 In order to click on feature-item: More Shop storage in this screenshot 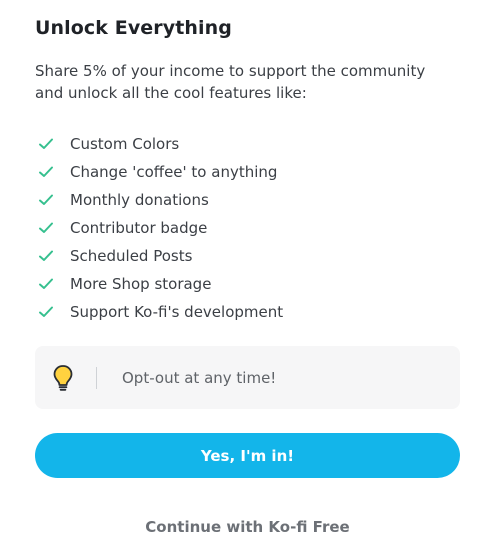, I will do `click(160, 284)`.